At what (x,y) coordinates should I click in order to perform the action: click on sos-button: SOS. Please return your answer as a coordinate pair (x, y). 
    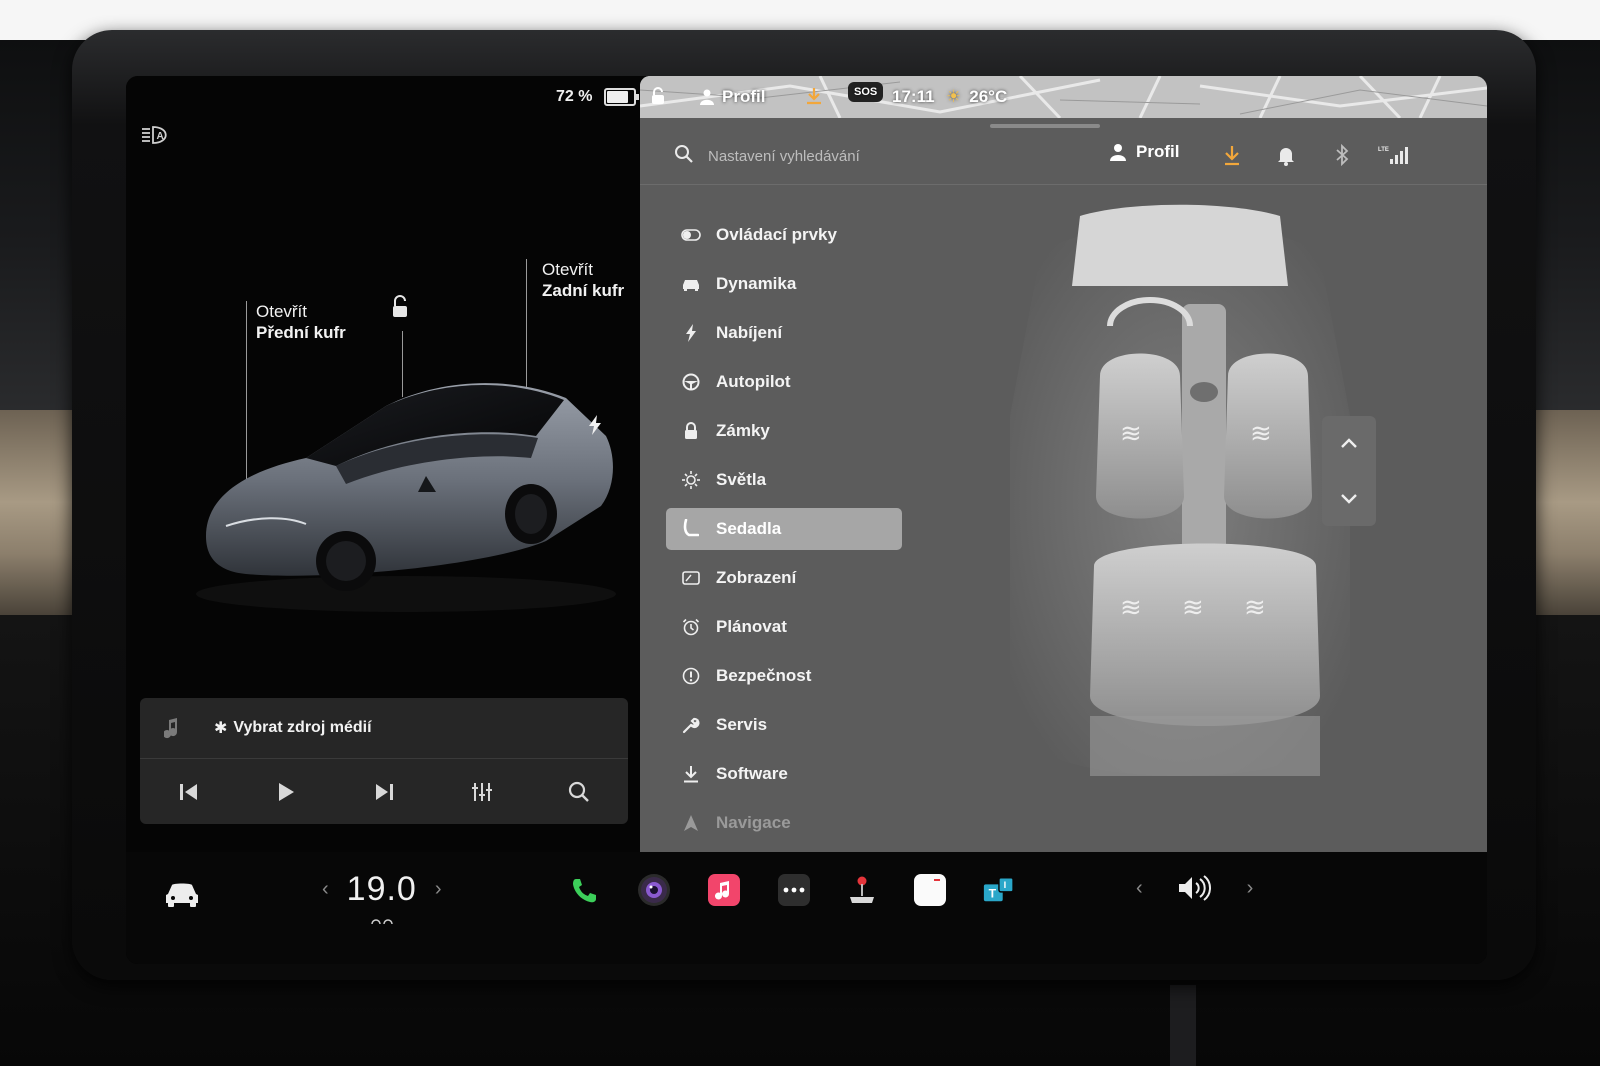
    Looking at the image, I should click on (866, 92).